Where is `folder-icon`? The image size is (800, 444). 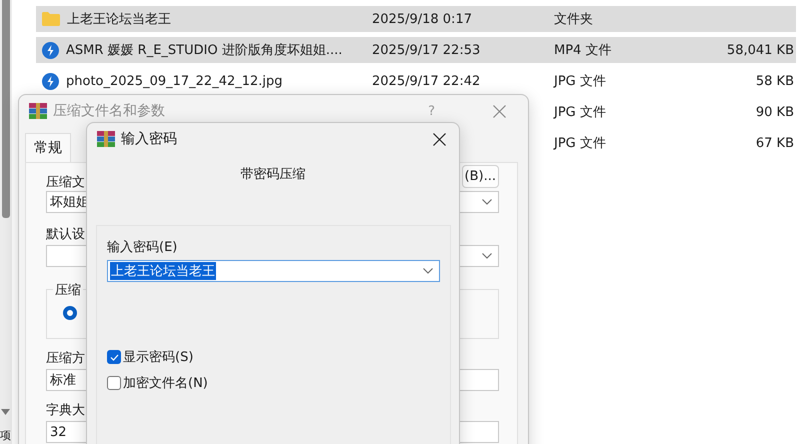 folder-icon is located at coordinates (51, 19).